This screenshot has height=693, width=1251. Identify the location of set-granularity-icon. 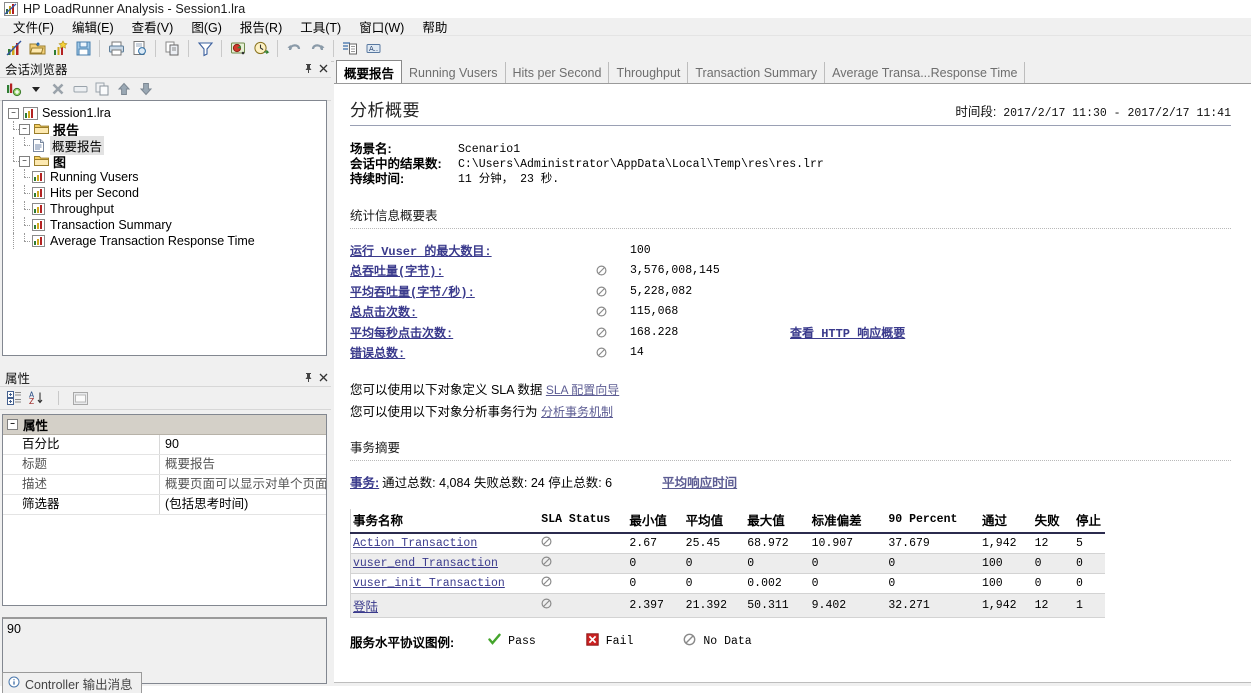
(238, 49).